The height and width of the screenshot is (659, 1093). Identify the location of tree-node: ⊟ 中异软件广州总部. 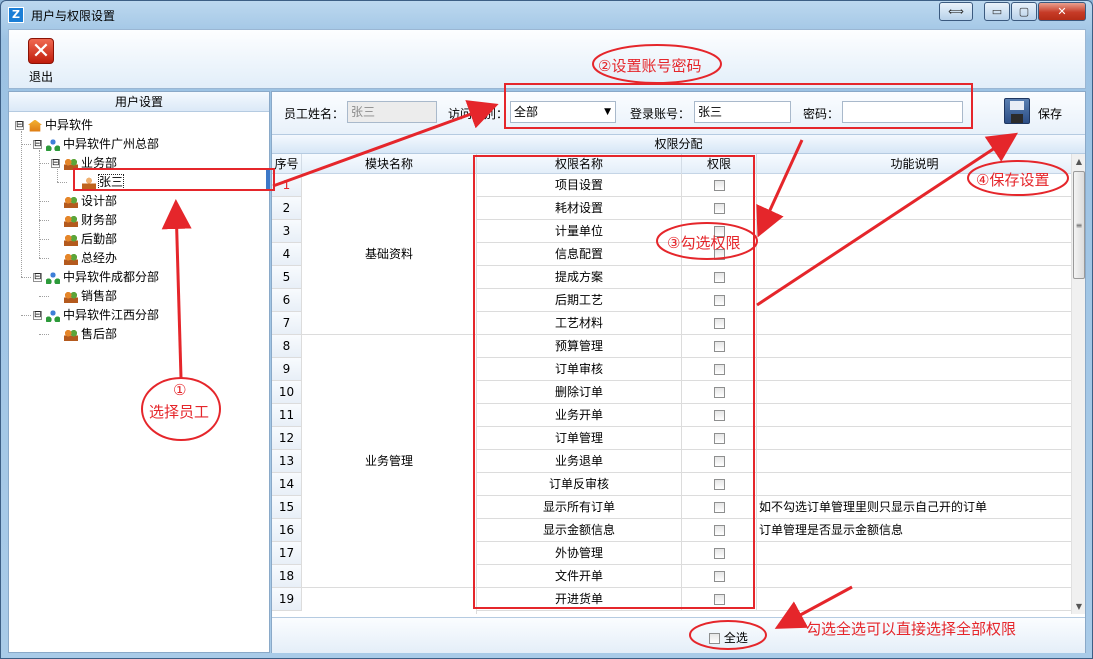
(96, 144).